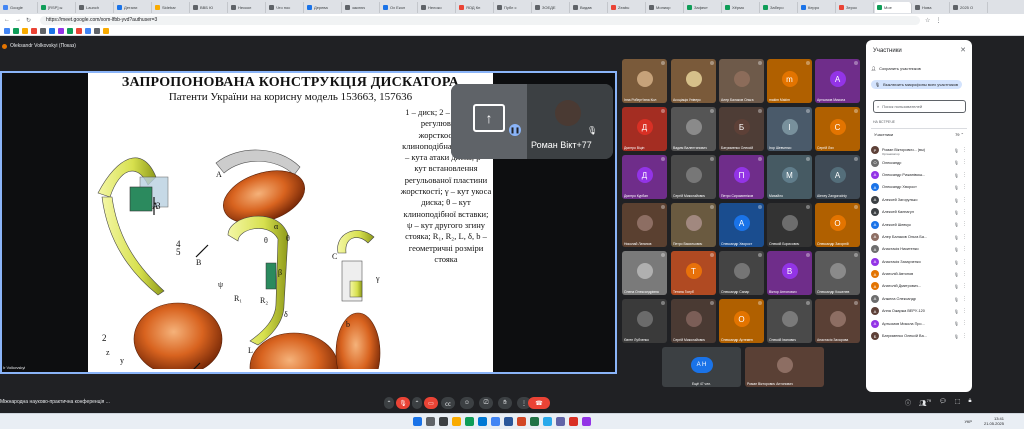 The height and width of the screenshot is (429, 1024). Describe the element at coordinates (644, 129) in the screenshot. I see `participant-tile: Д Дмитро Віцін` at that location.